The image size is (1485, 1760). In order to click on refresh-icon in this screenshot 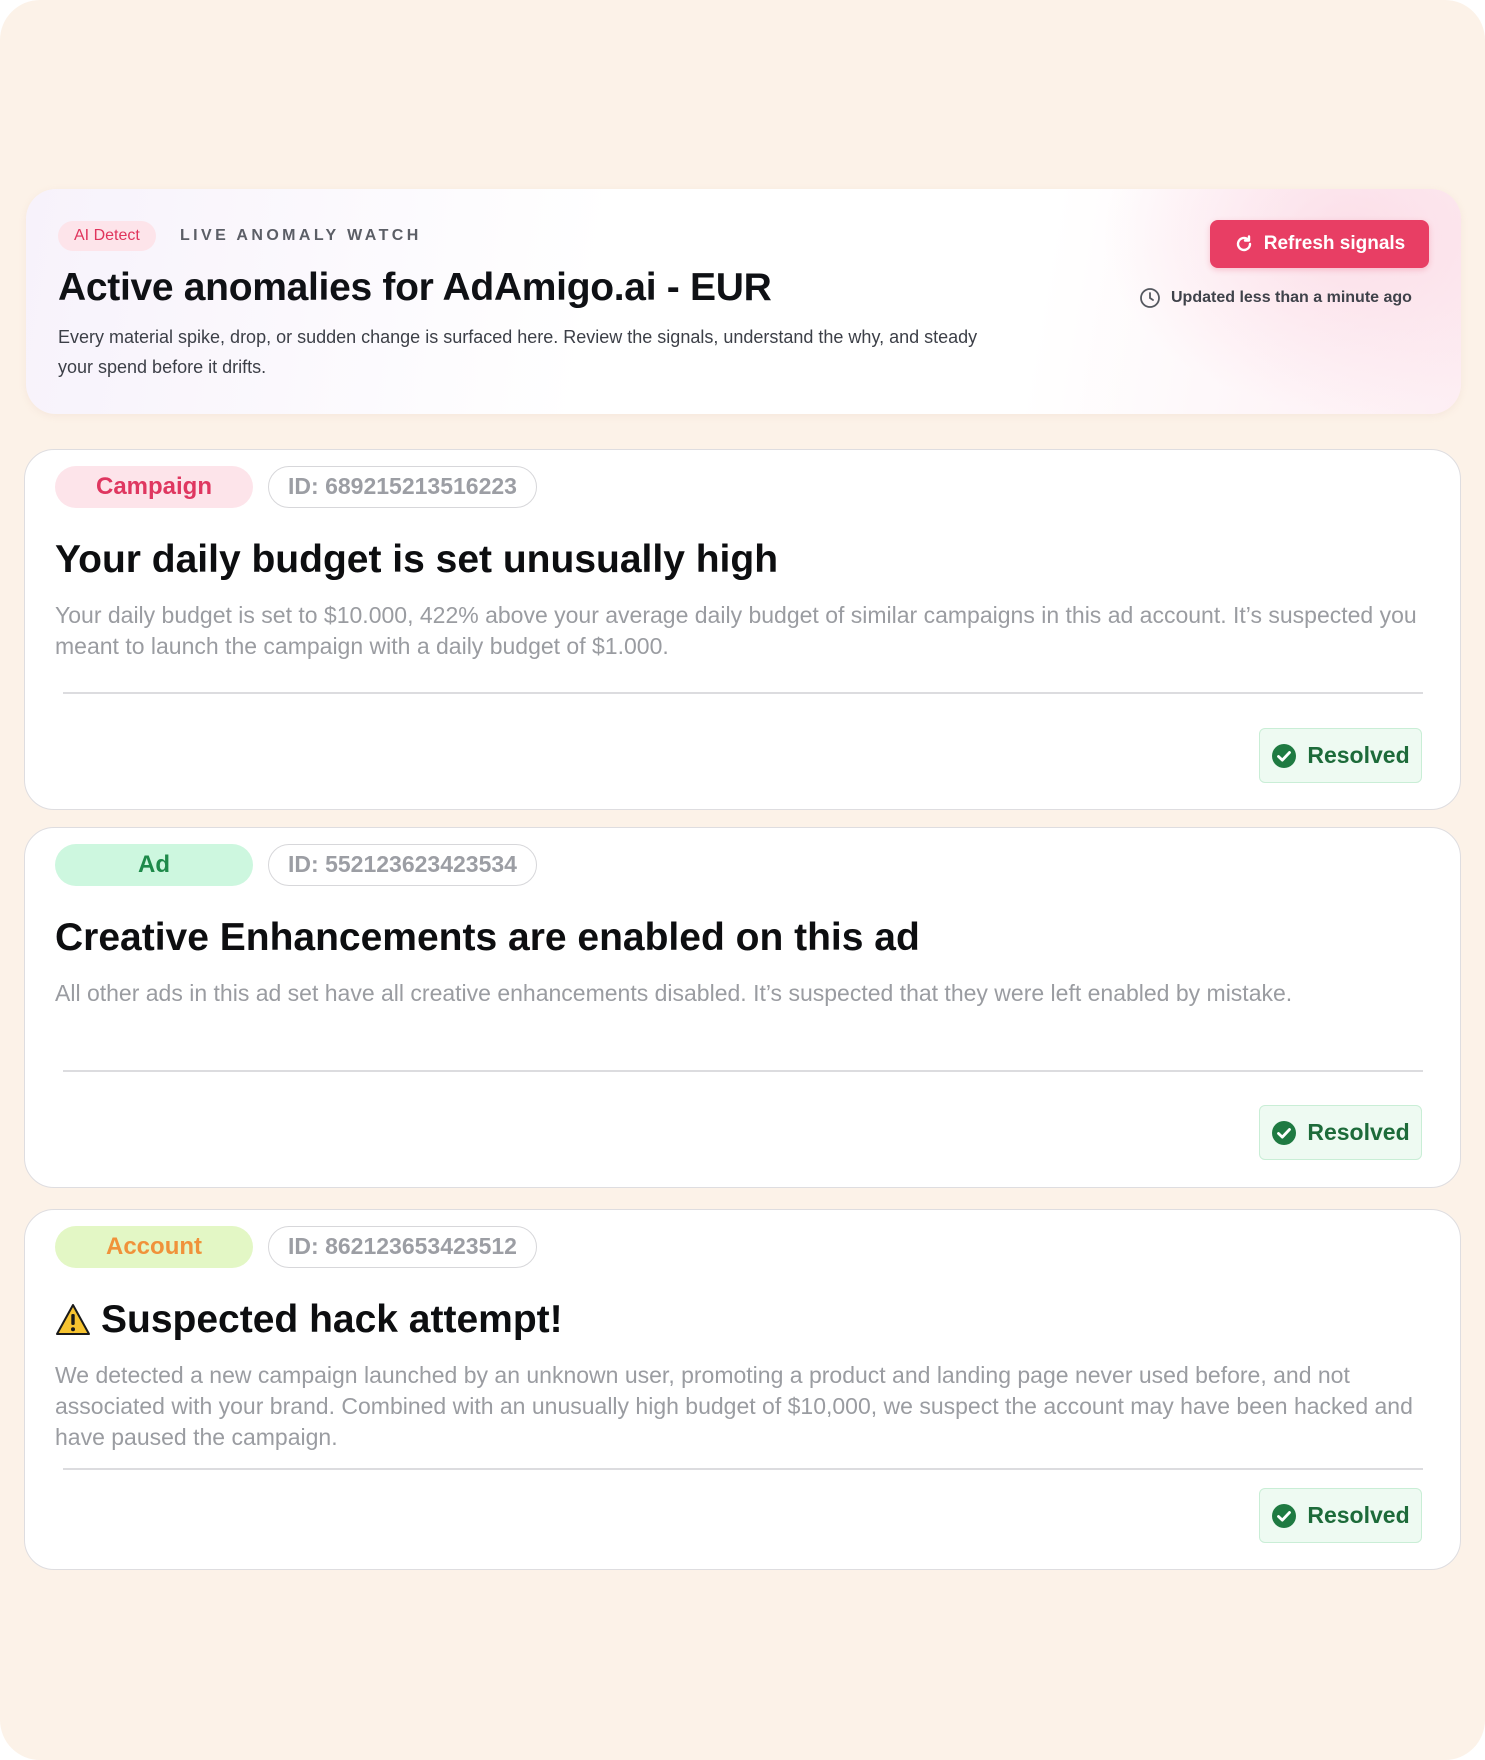, I will do `click(1244, 244)`.